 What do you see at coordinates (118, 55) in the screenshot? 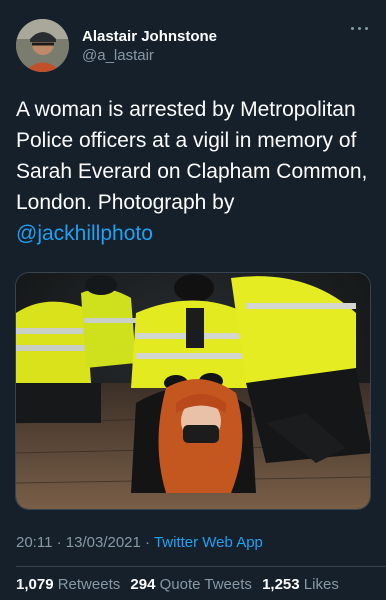
I see `author-handle: @a_lastair` at bounding box center [118, 55].